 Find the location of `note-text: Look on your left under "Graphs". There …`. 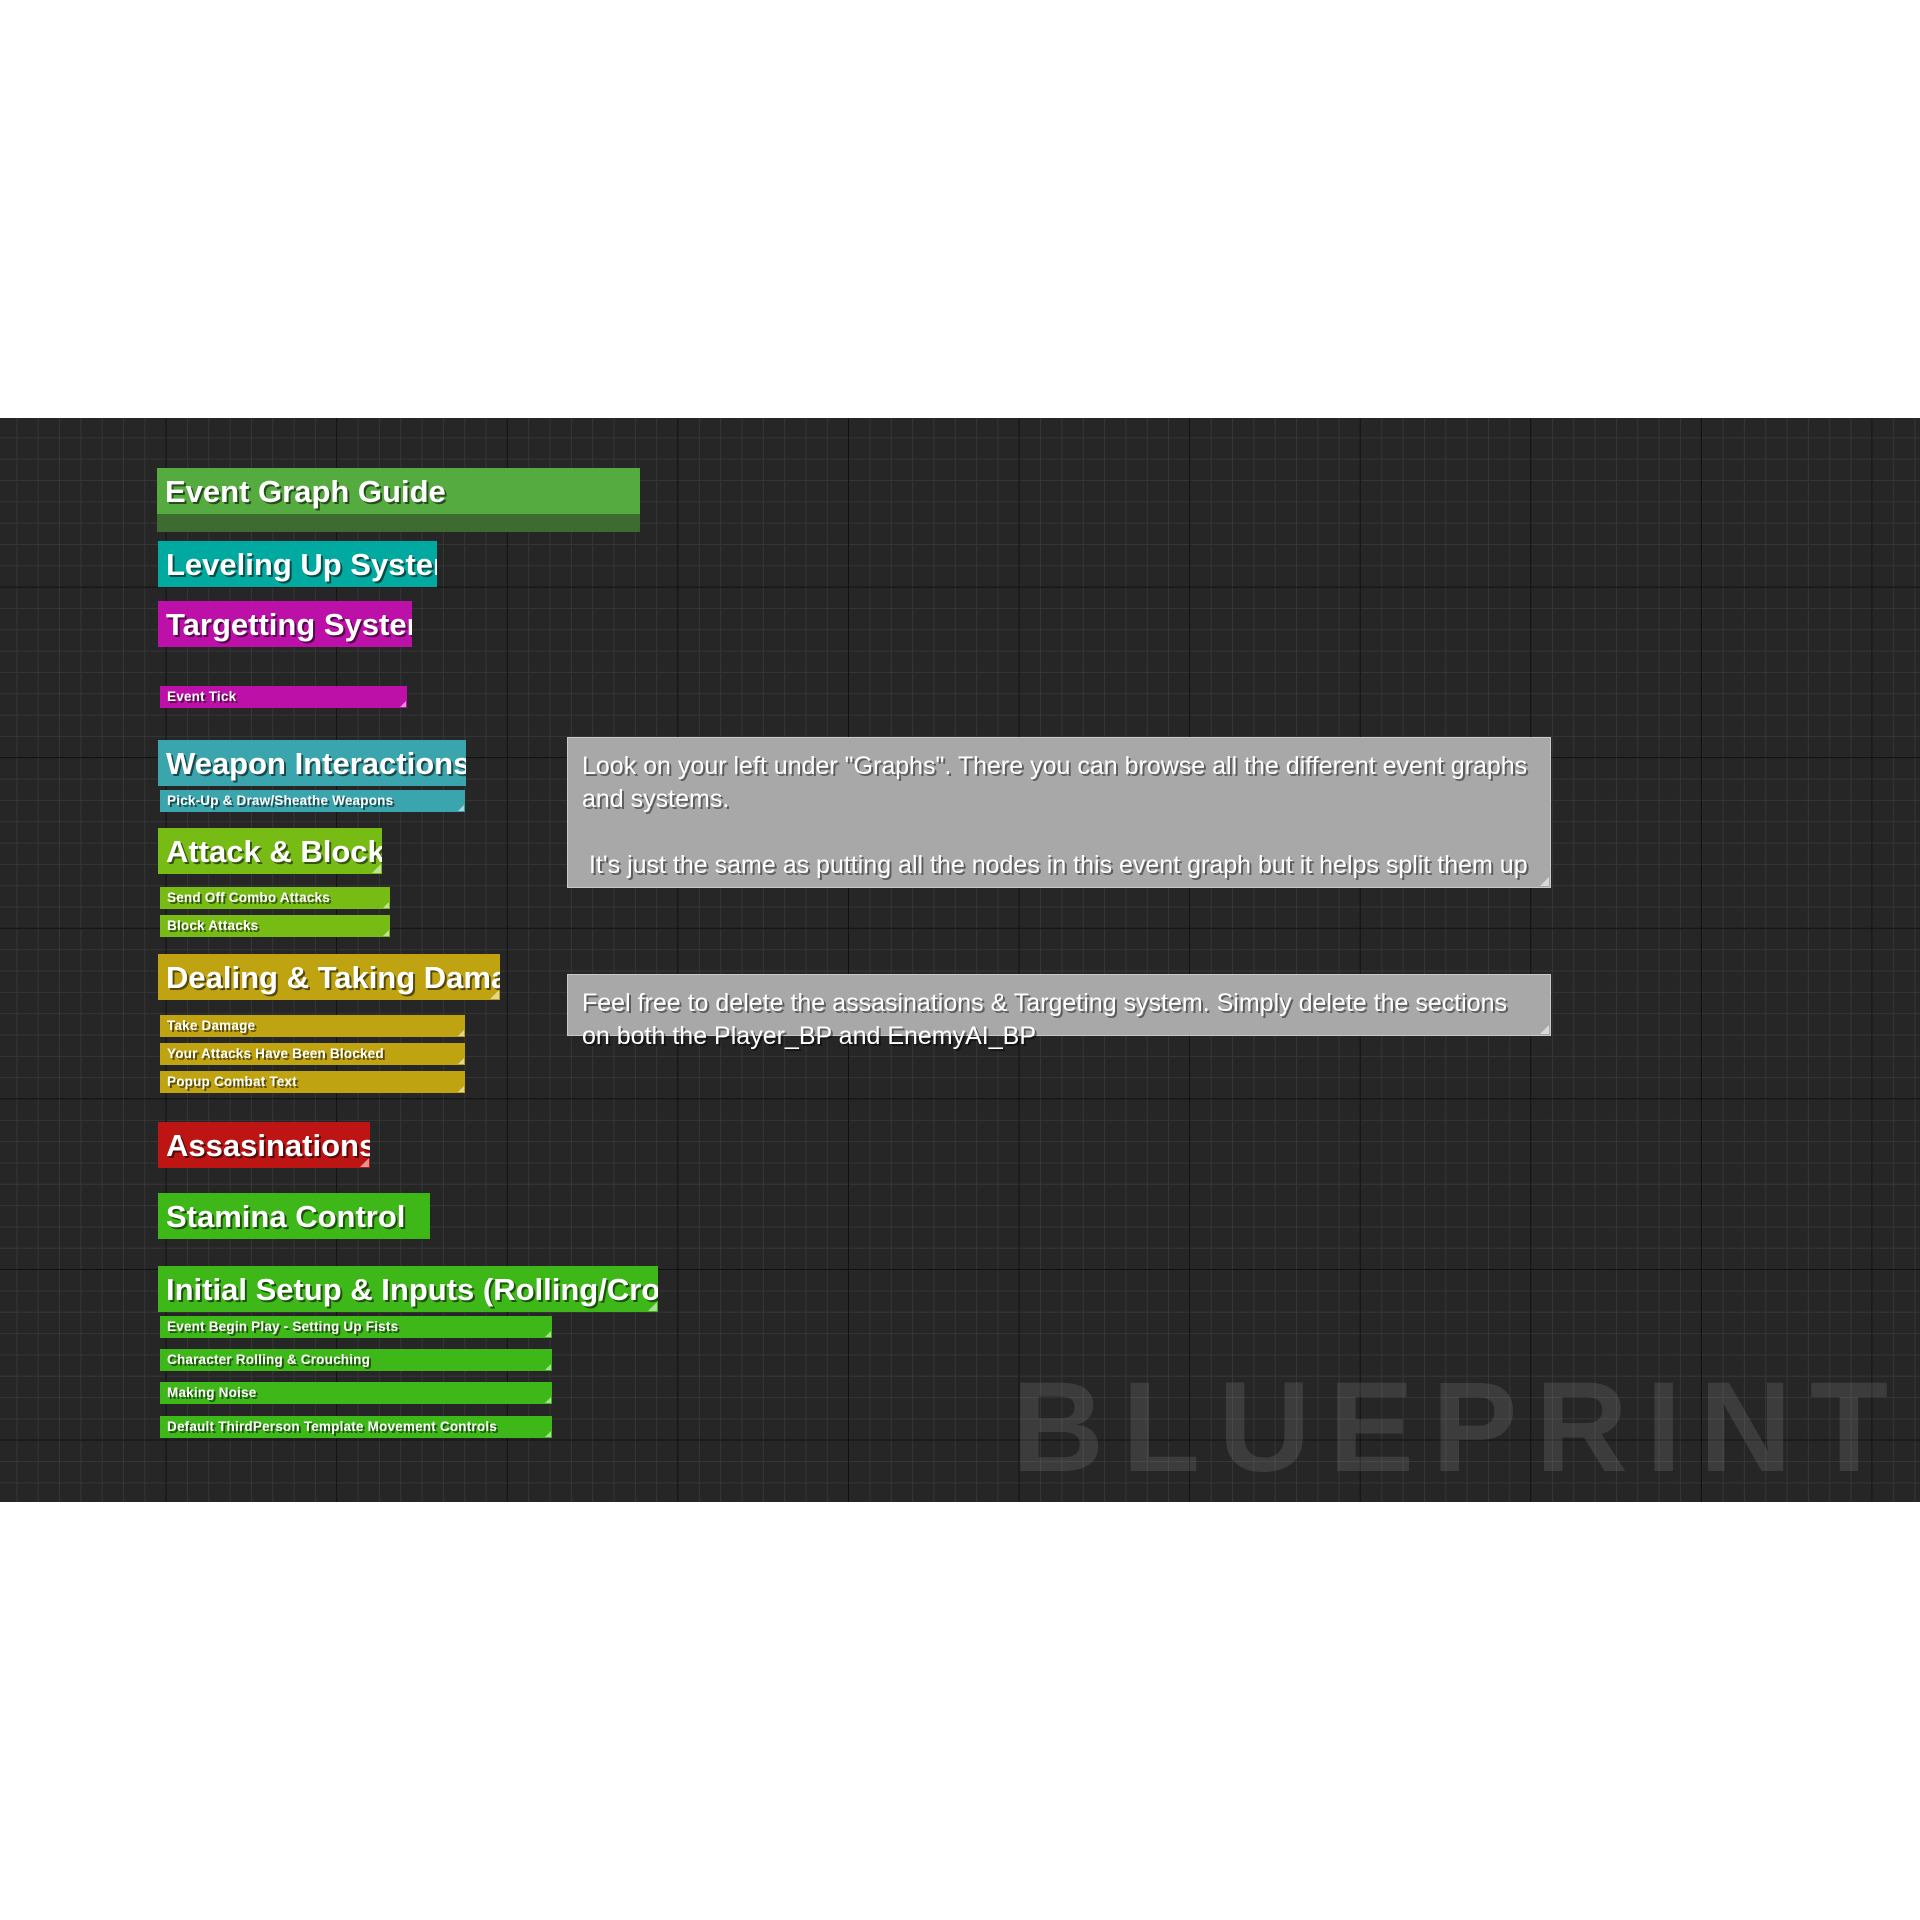

note-text: Look on your left under "Graphs". There … is located at coordinates (1055, 815).